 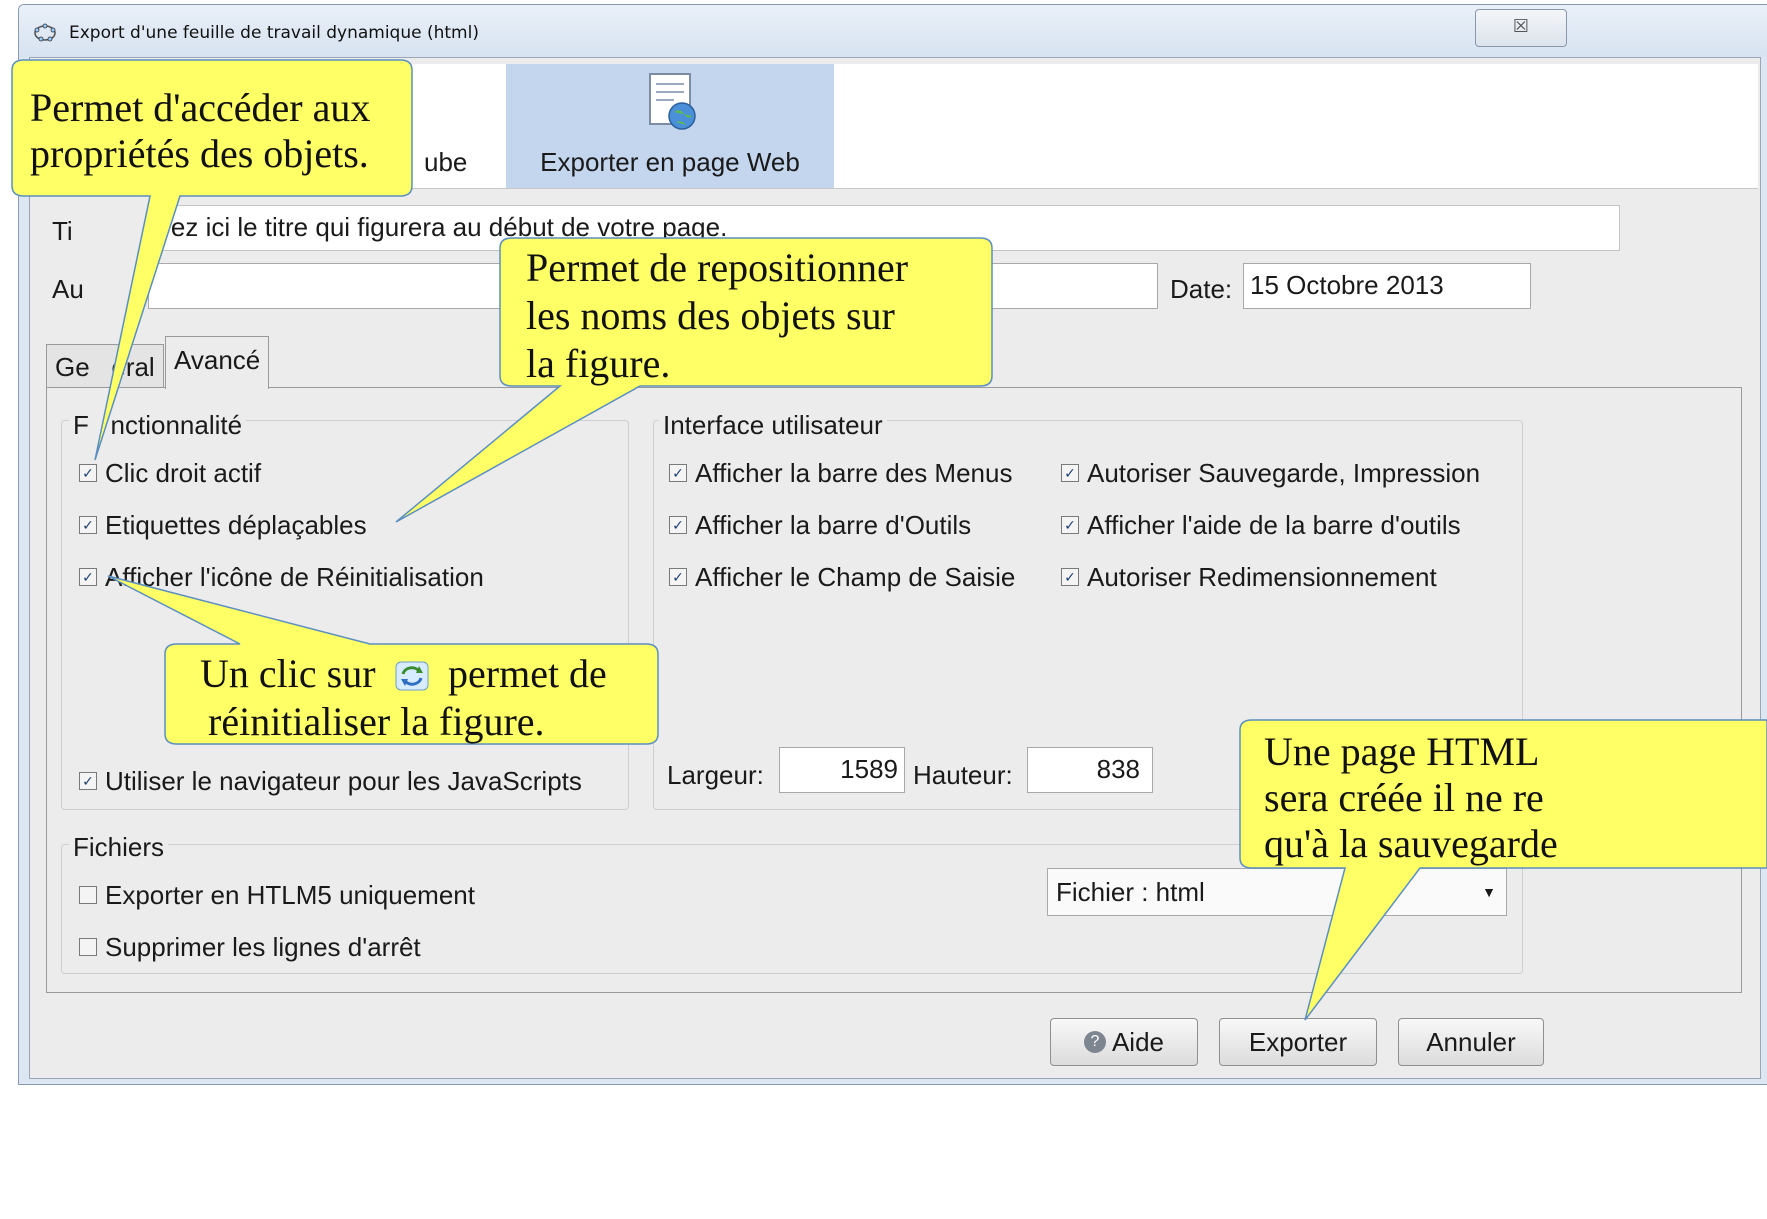 What do you see at coordinates (412, 676) in the screenshot?
I see `refresh-icon` at bounding box center [412, 676].